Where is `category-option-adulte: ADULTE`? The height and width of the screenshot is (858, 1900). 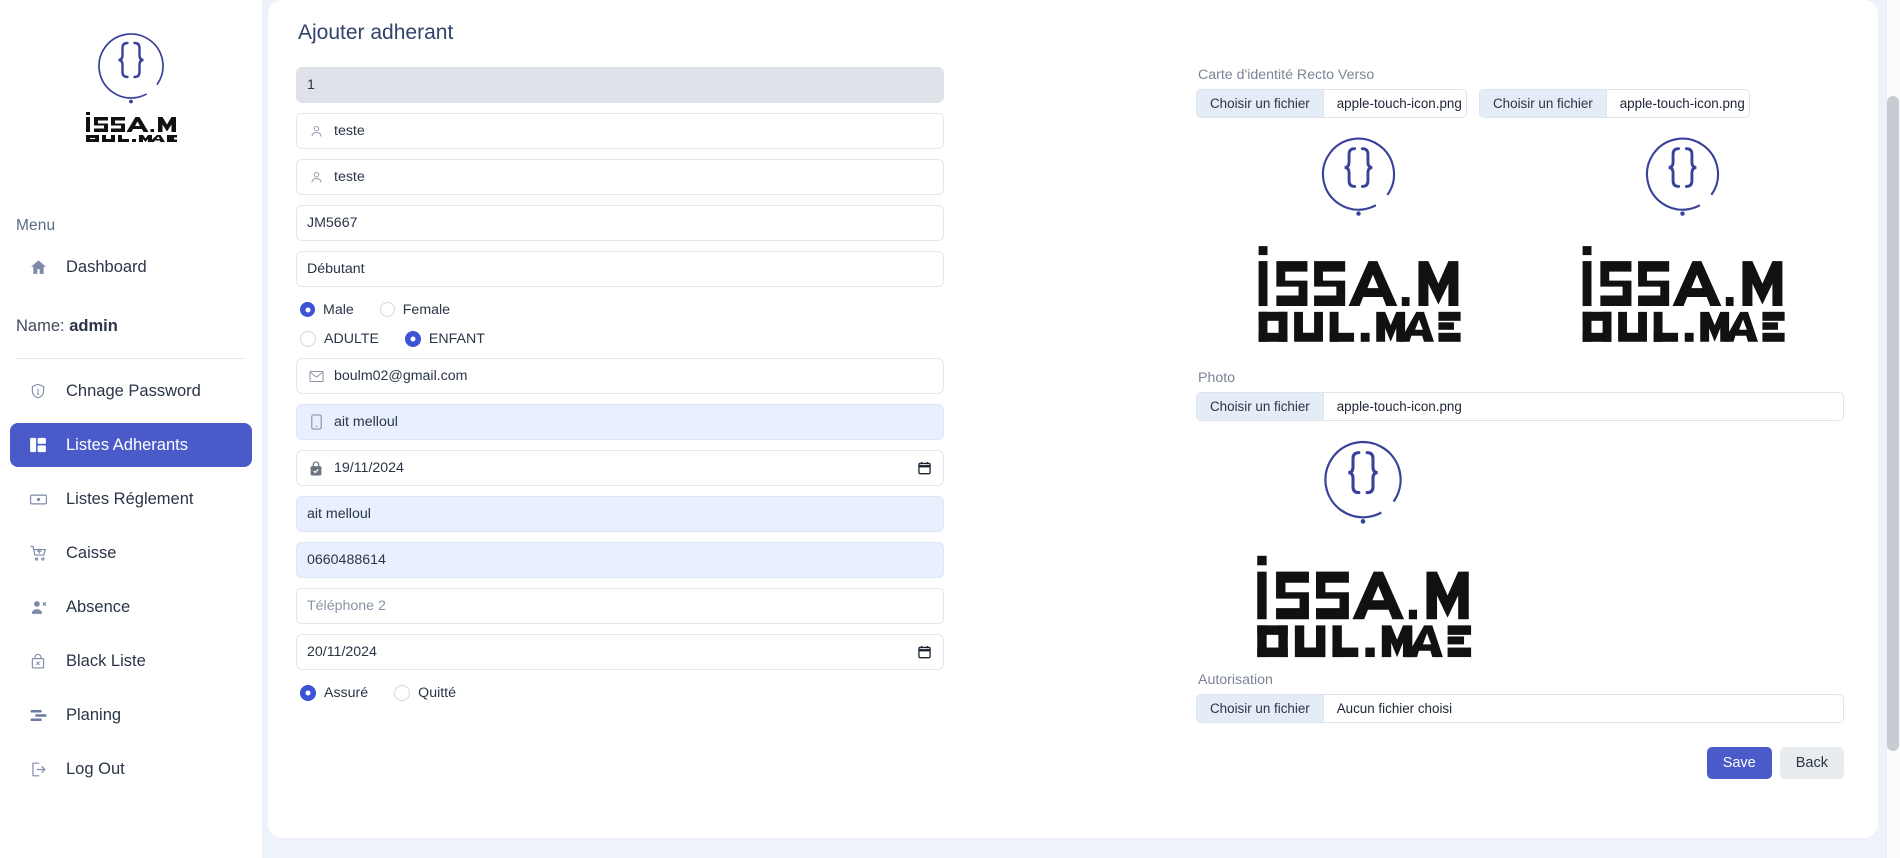
category-option-adulte: ADULTE is located at coordinates (339, 338).